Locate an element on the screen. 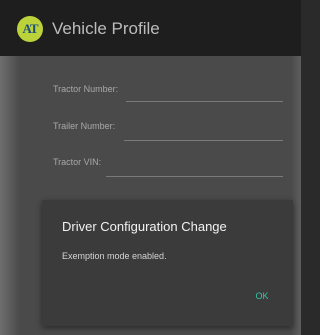  ok-button: OK is located at coordinates (262, 296).